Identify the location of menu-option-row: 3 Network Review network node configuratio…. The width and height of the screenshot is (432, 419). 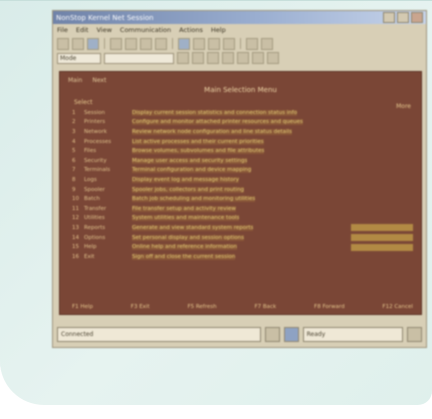
(242, 132).